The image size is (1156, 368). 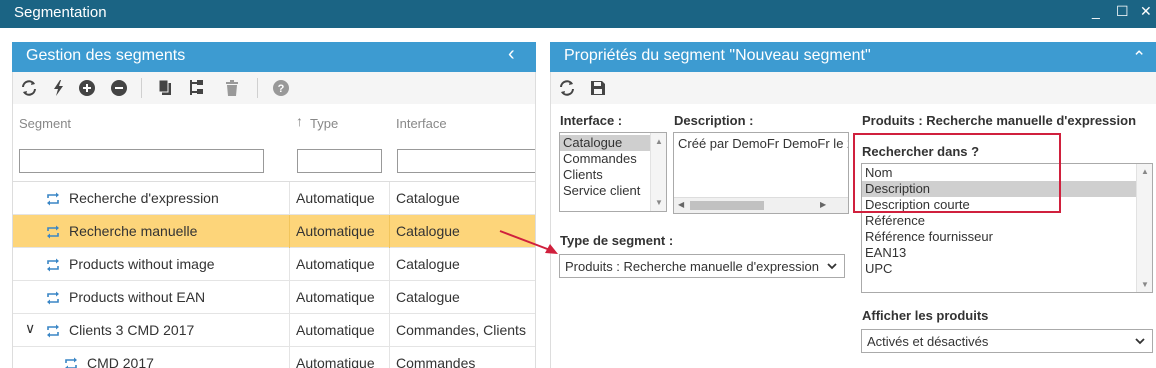 I want to click on search-in-option: Référence, so click(x=1007, y=221).